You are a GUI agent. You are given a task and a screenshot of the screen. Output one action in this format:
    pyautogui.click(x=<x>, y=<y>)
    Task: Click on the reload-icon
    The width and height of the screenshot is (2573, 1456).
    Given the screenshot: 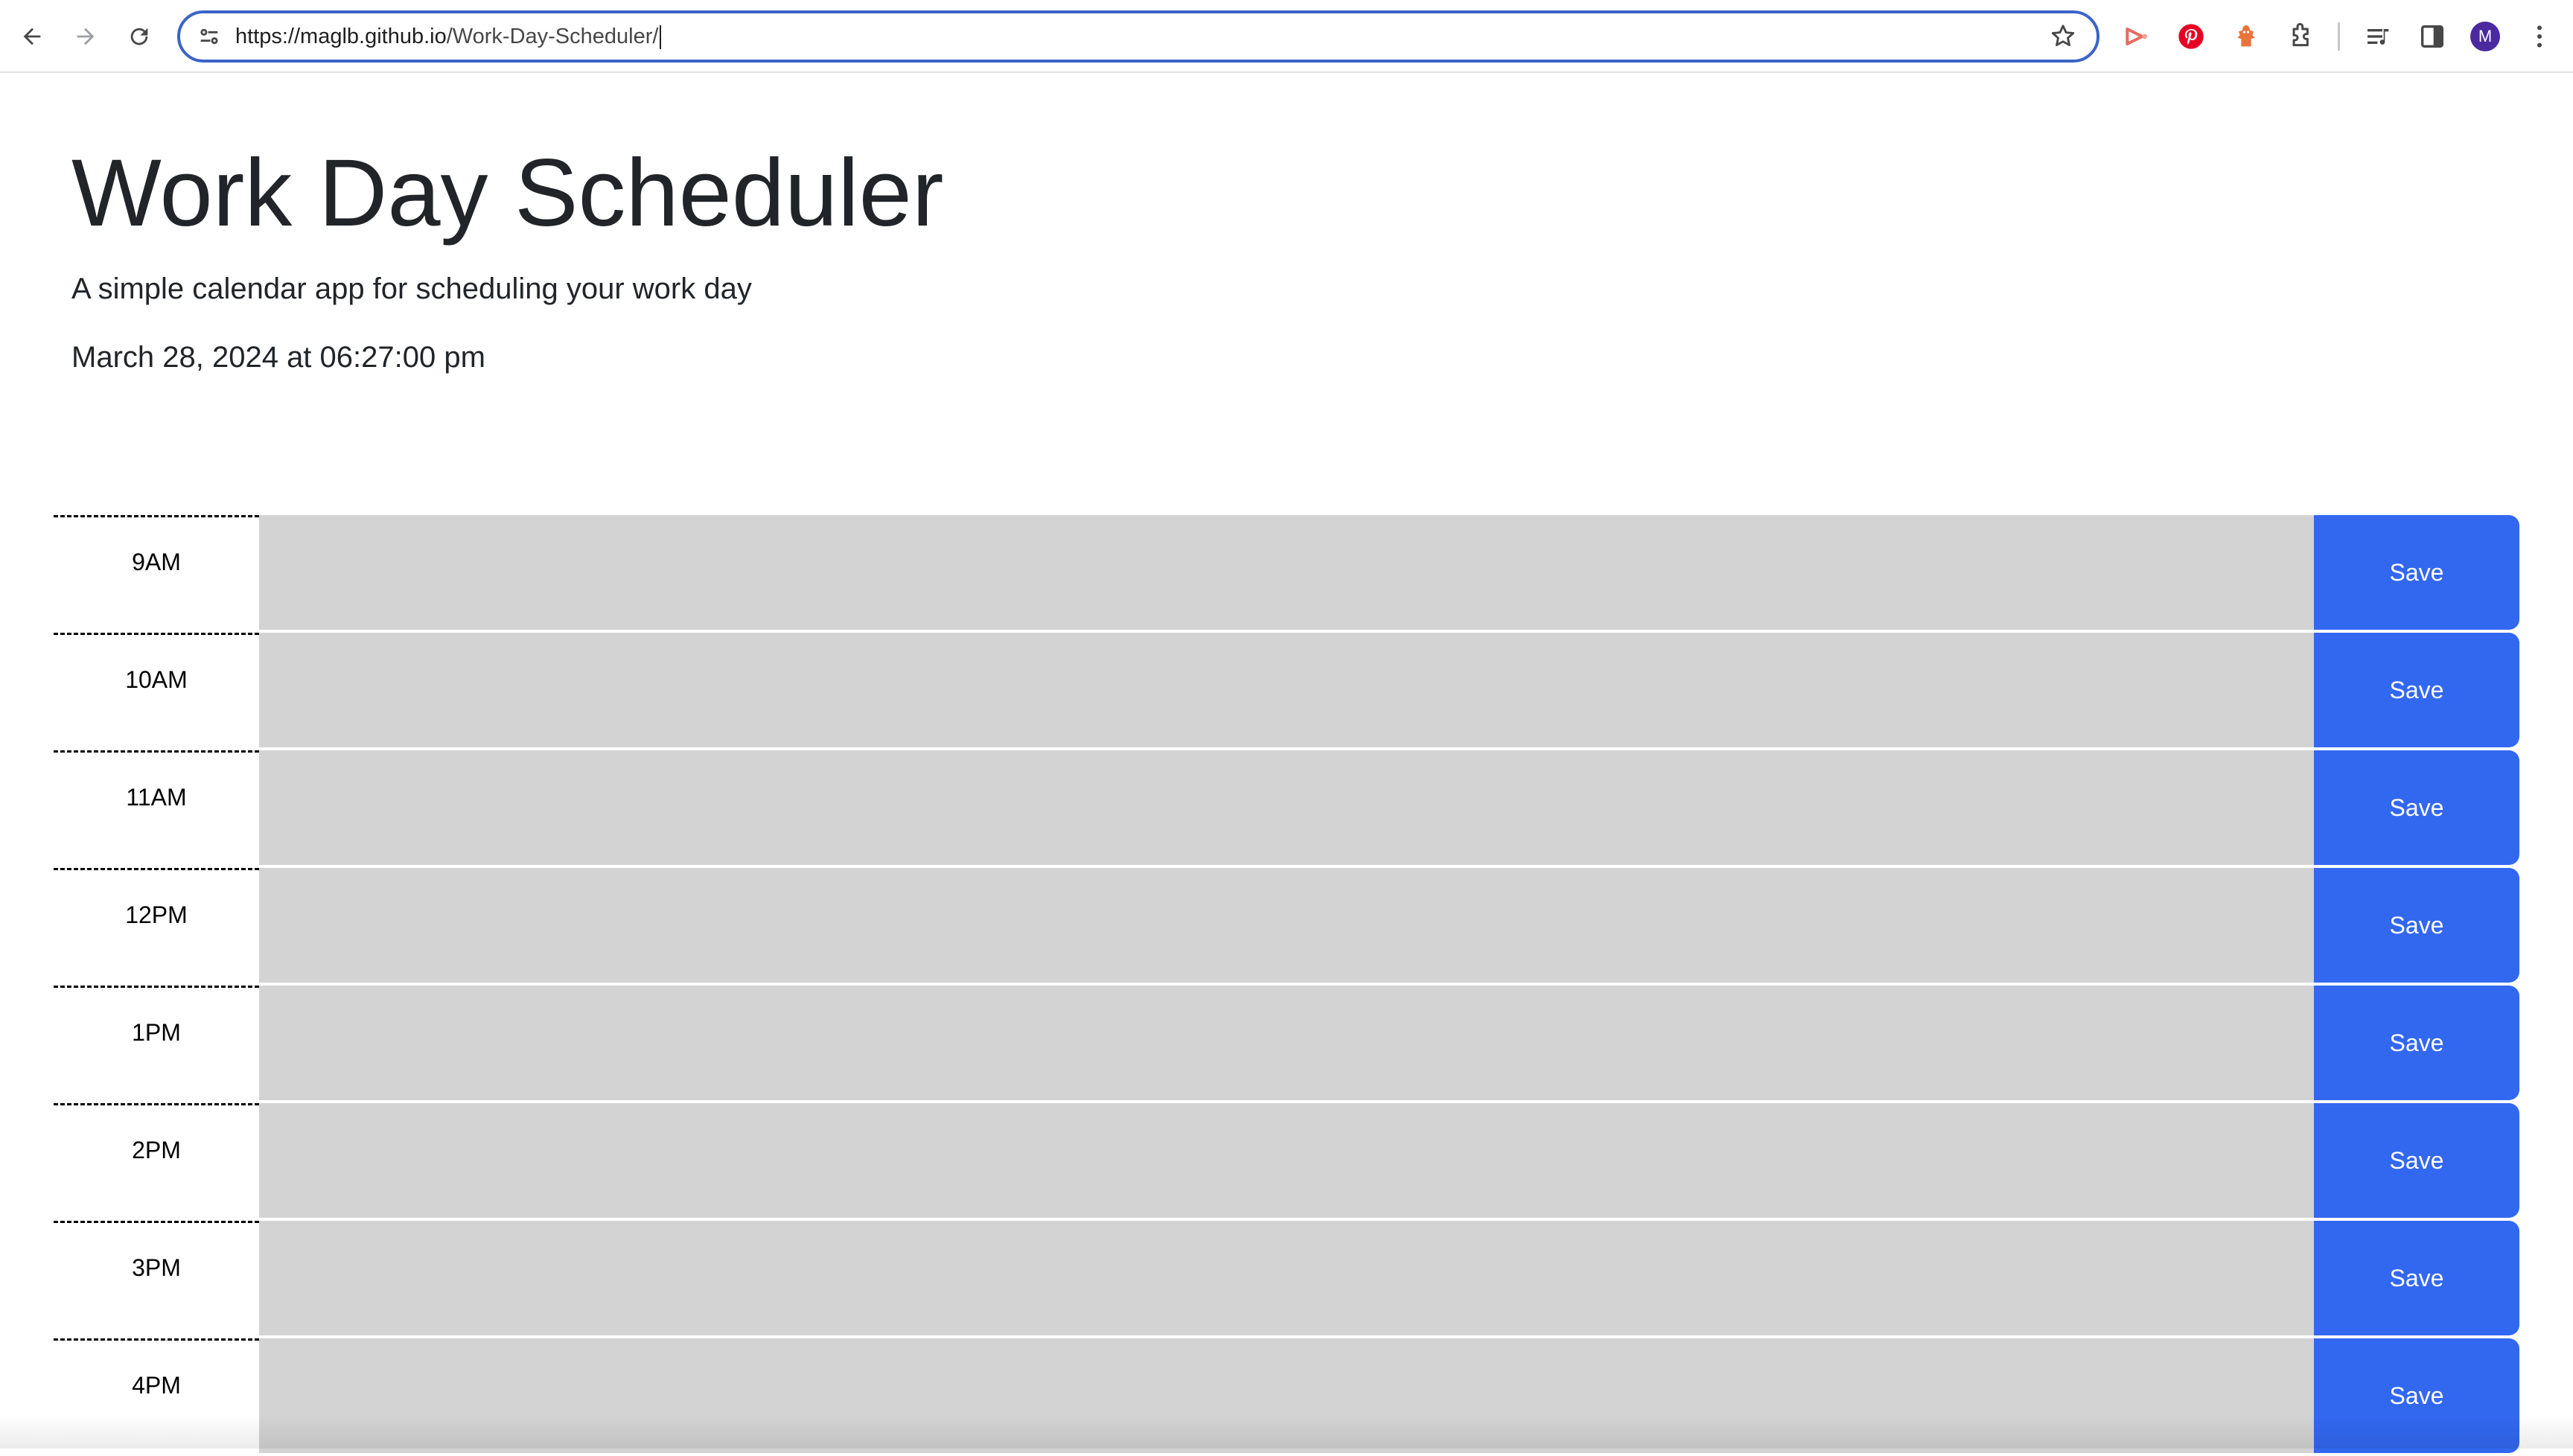 What is the action you would take?
    pyautogui.click(x=139, y=36)
    